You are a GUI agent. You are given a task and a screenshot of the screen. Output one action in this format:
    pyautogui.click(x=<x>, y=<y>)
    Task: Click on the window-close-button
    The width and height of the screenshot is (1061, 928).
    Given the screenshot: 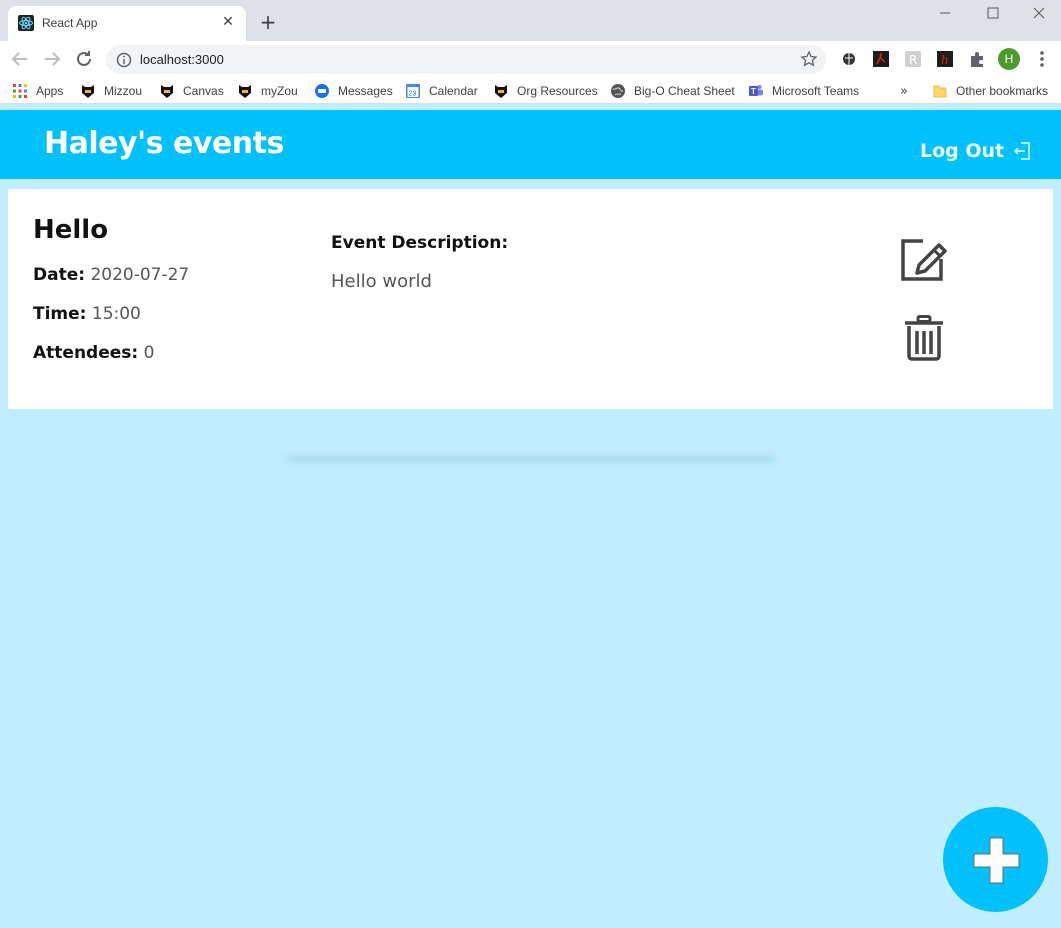 What is the action you would take?
    pyautogui.click(x=1038, y=14)
    